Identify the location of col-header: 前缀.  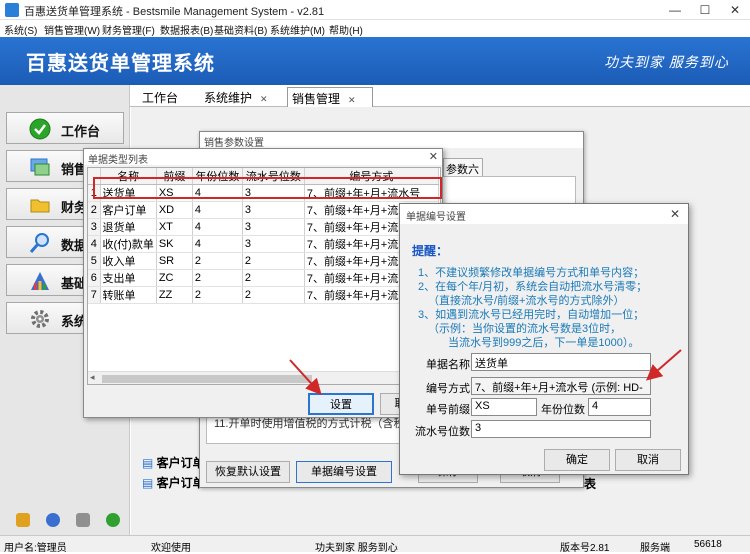
(174, 176).